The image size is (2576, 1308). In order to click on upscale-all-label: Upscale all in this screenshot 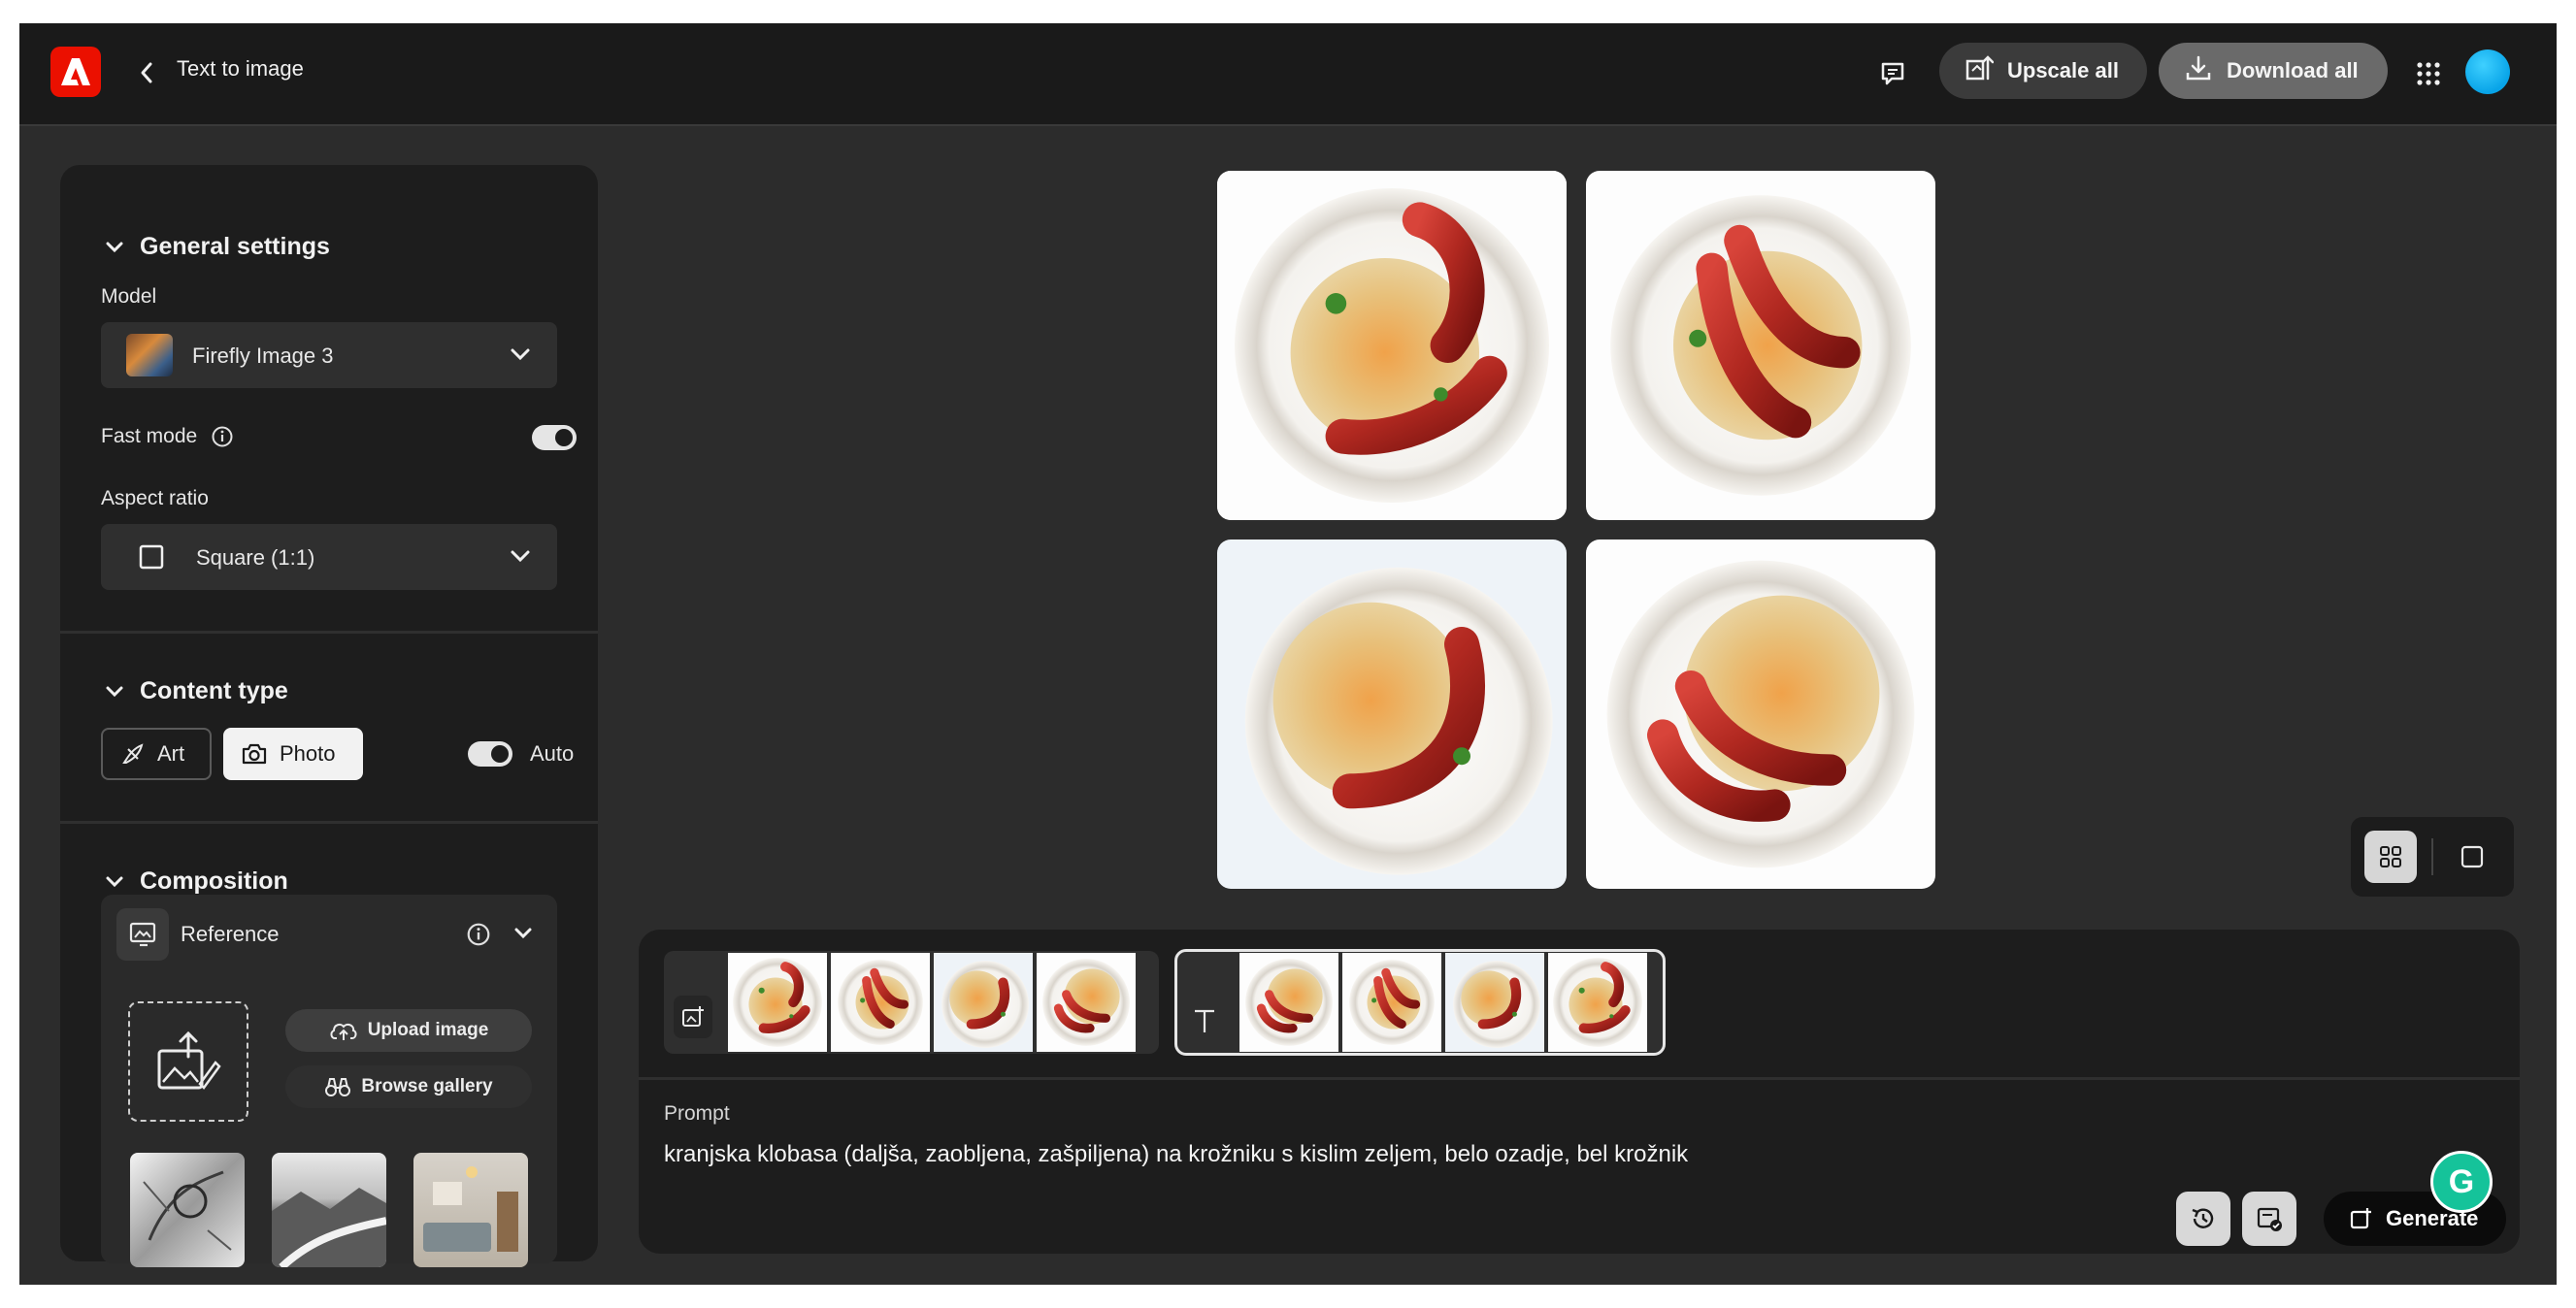, I will do `click(2063, 70)`.